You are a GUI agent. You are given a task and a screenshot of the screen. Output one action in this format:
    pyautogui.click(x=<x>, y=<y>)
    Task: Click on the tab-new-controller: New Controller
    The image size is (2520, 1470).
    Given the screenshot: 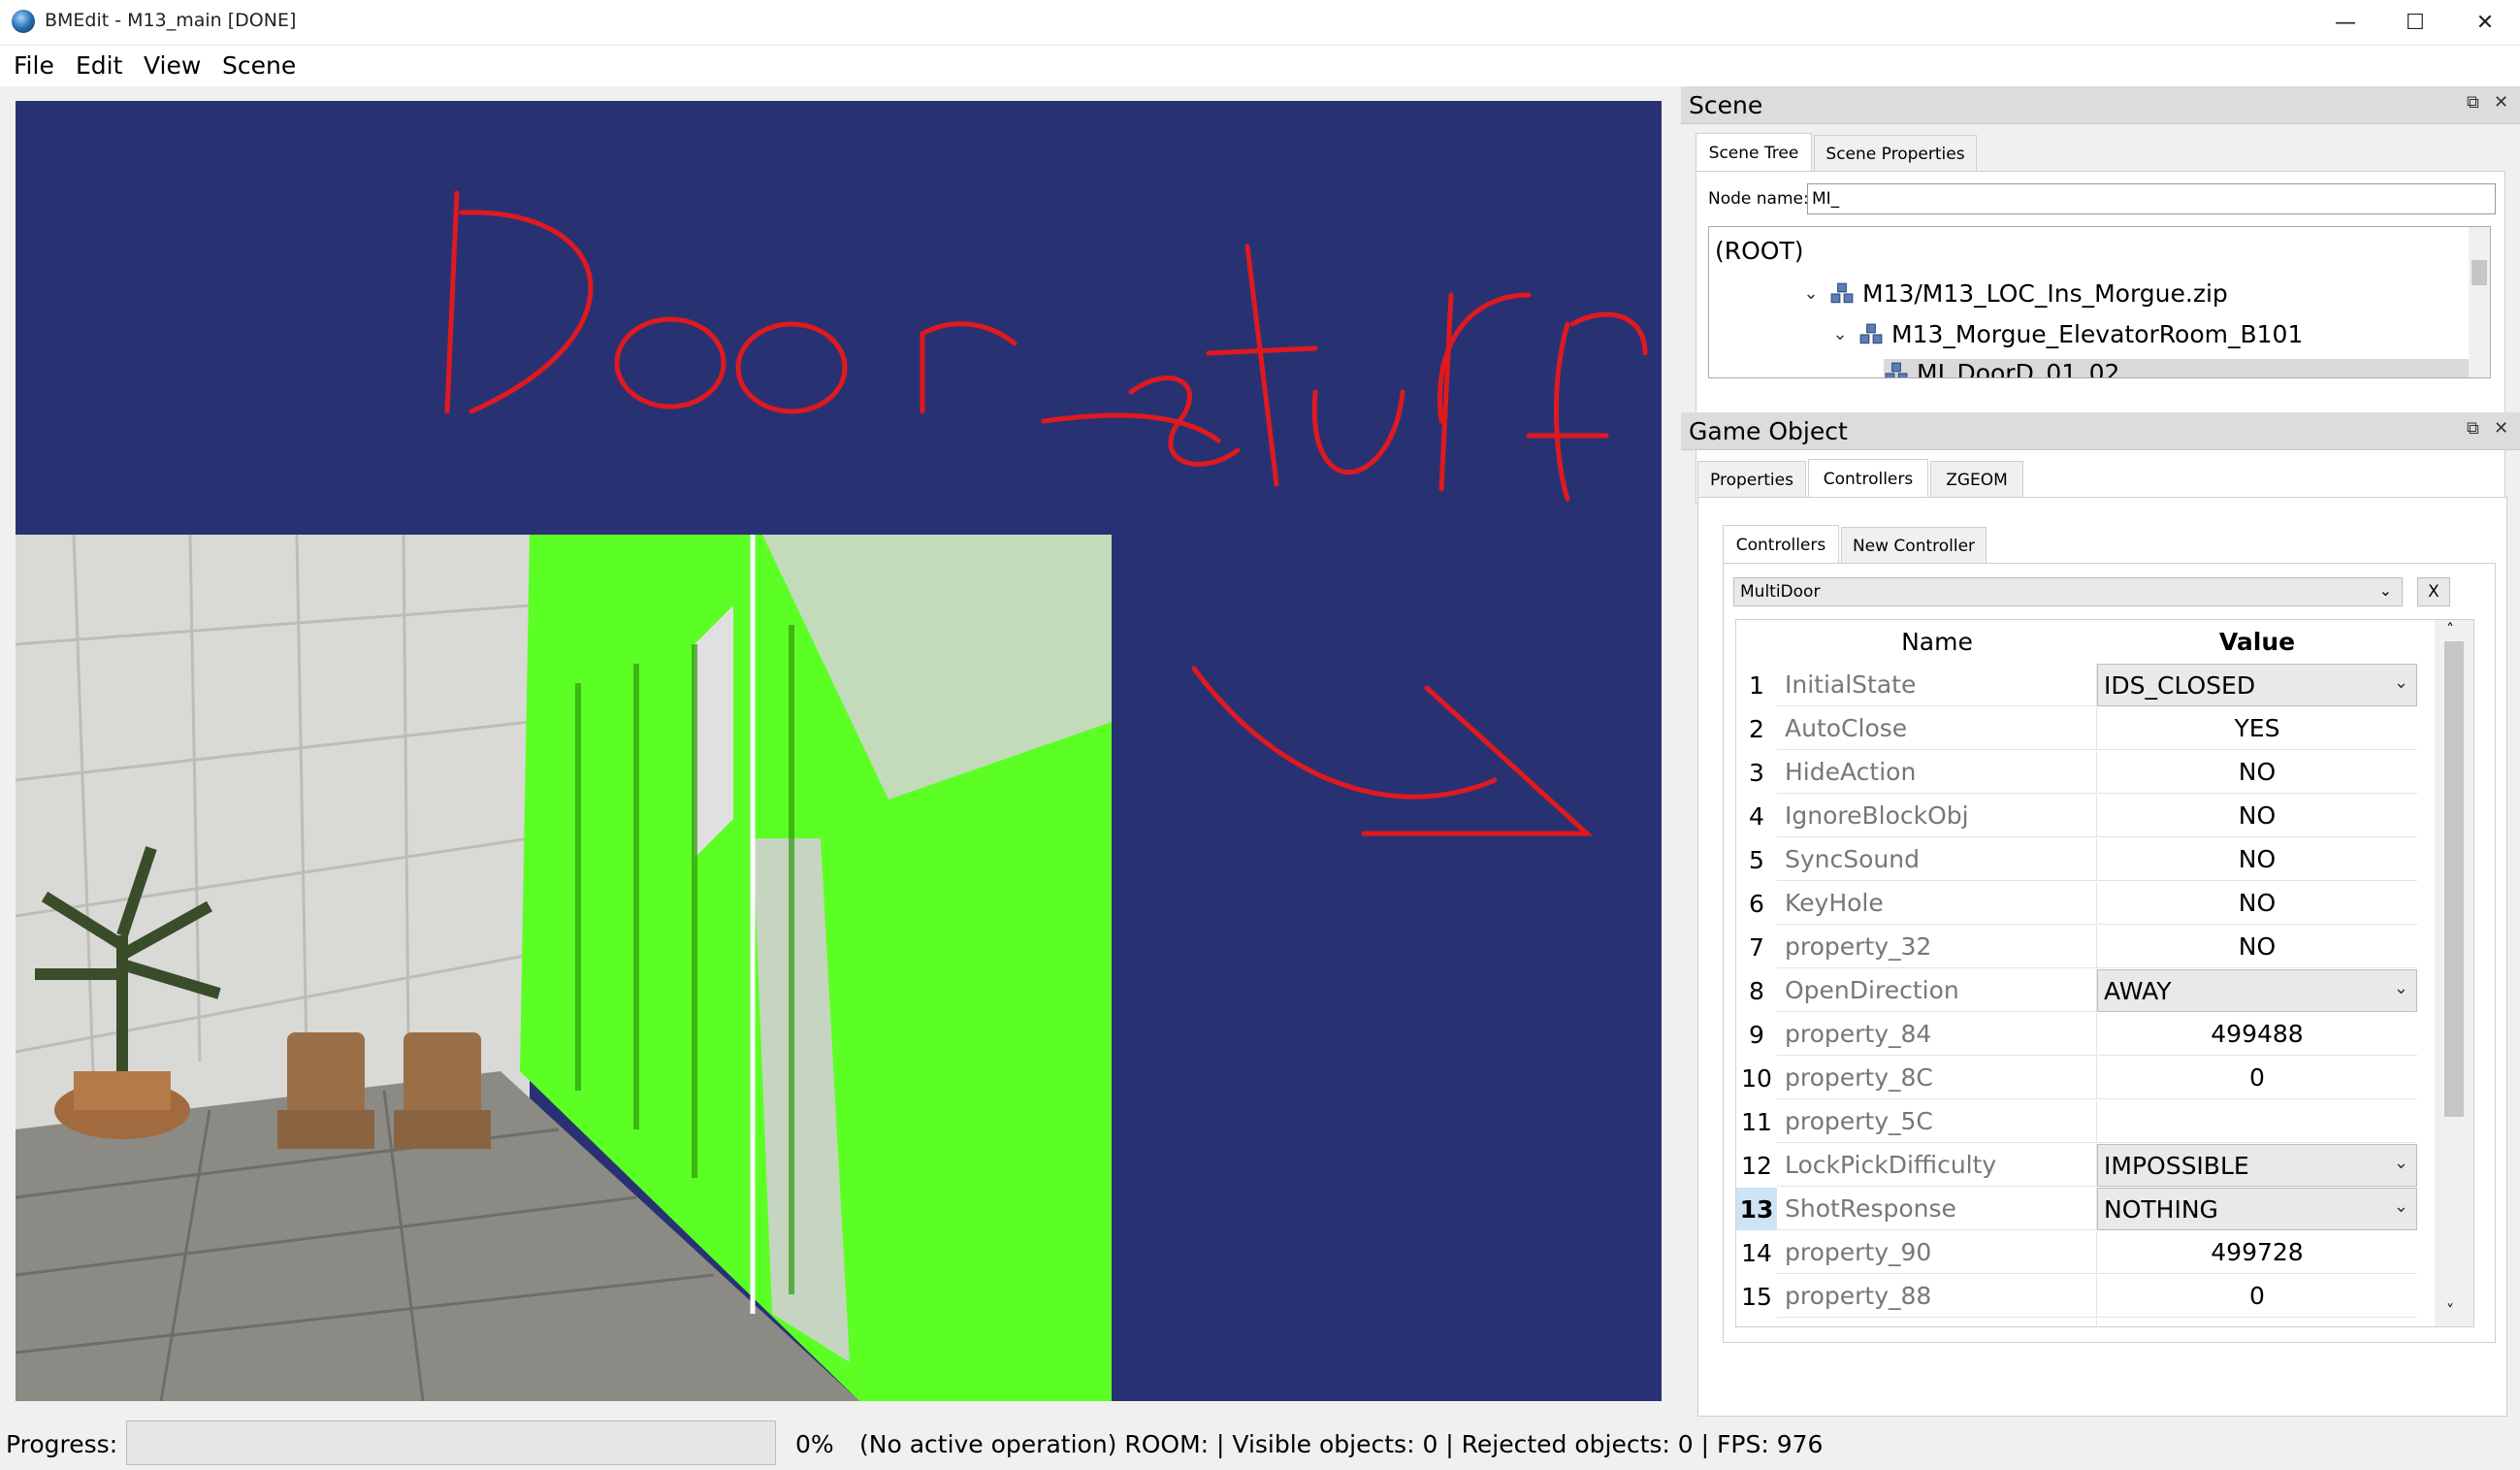 What is the action you would take?
    pyautogui.click(x=1914, y=545)
    